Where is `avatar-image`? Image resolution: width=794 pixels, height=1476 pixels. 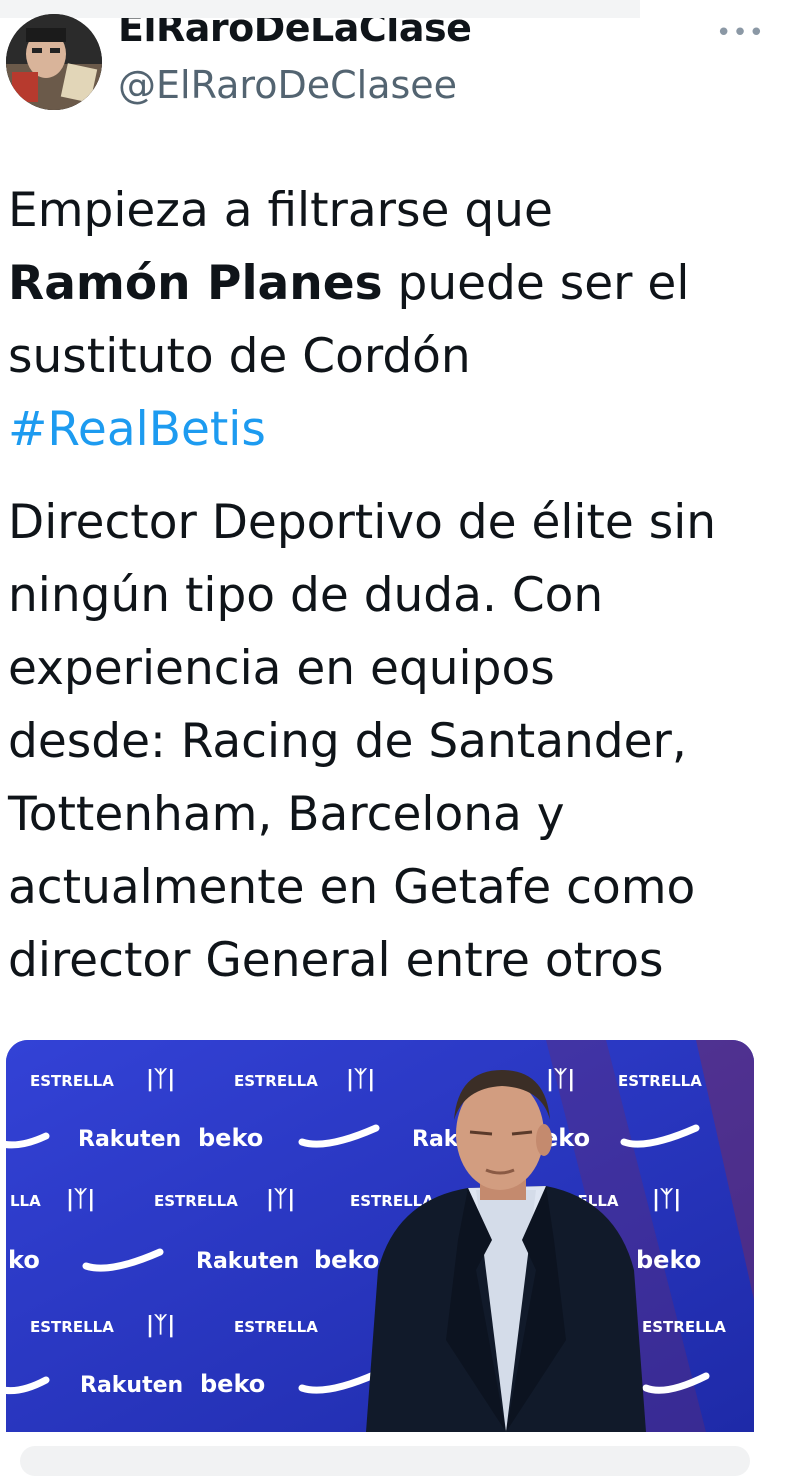 avatar-image is located at coordinates (54, 62).